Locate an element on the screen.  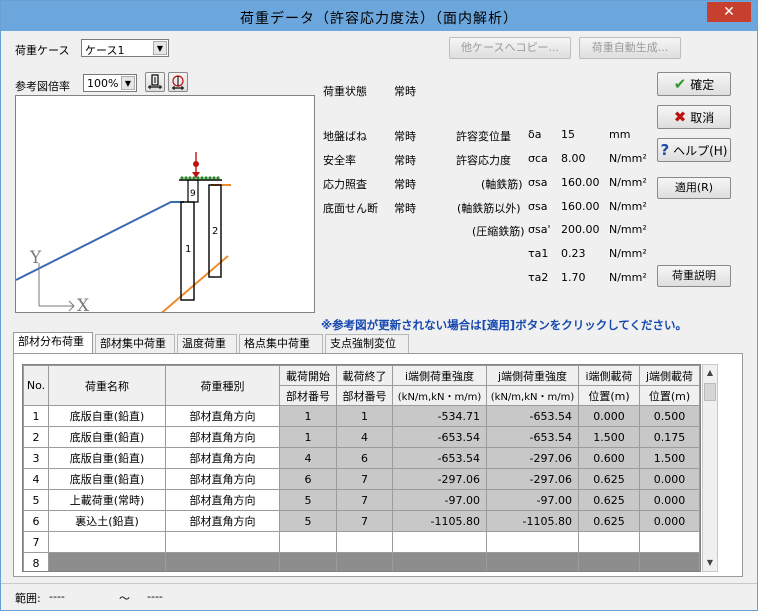
close-button: ✕ is located at coordinates (729, 12).